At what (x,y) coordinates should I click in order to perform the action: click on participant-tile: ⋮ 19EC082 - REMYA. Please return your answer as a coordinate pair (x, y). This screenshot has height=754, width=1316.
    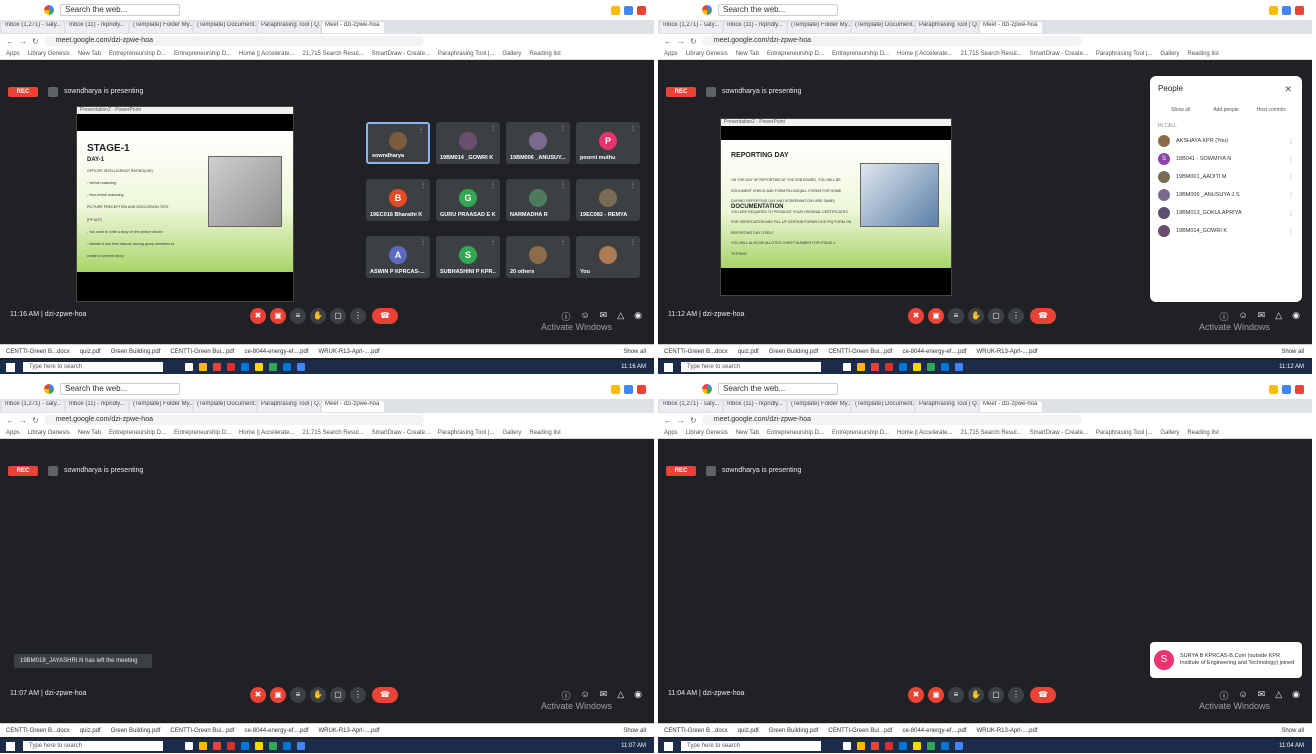
    Looking at the image, I should click on (608, 200).